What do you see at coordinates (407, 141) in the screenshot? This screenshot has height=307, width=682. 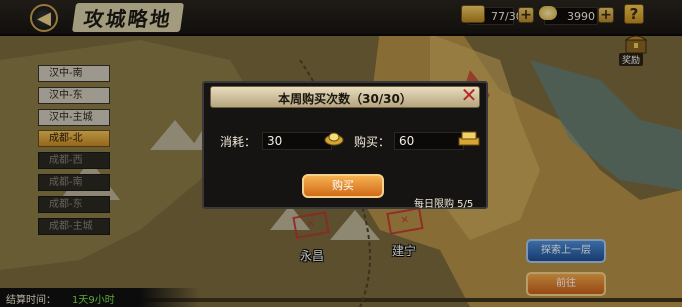 I see `buy-amount-value: 60` at bounding box center [407, 141].